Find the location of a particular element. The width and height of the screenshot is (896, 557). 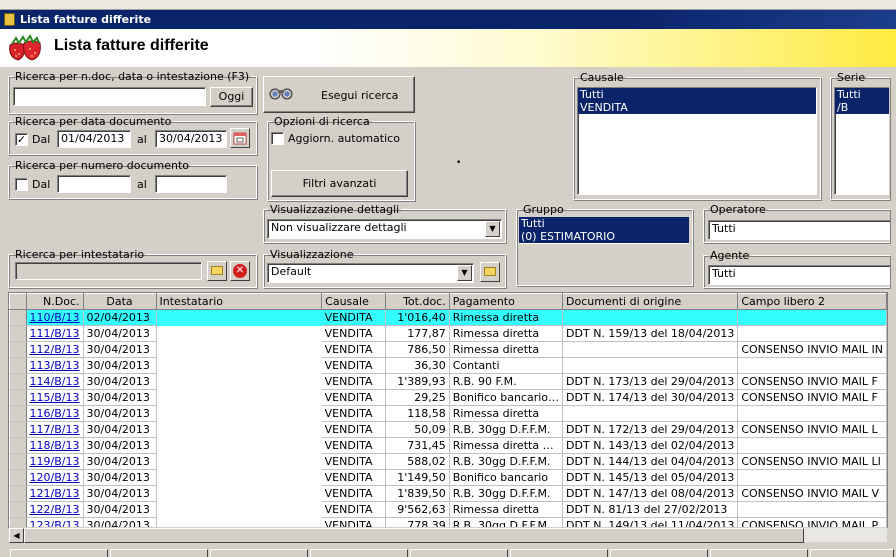

auto-update-checkbox is located at coordinates (277, 138).